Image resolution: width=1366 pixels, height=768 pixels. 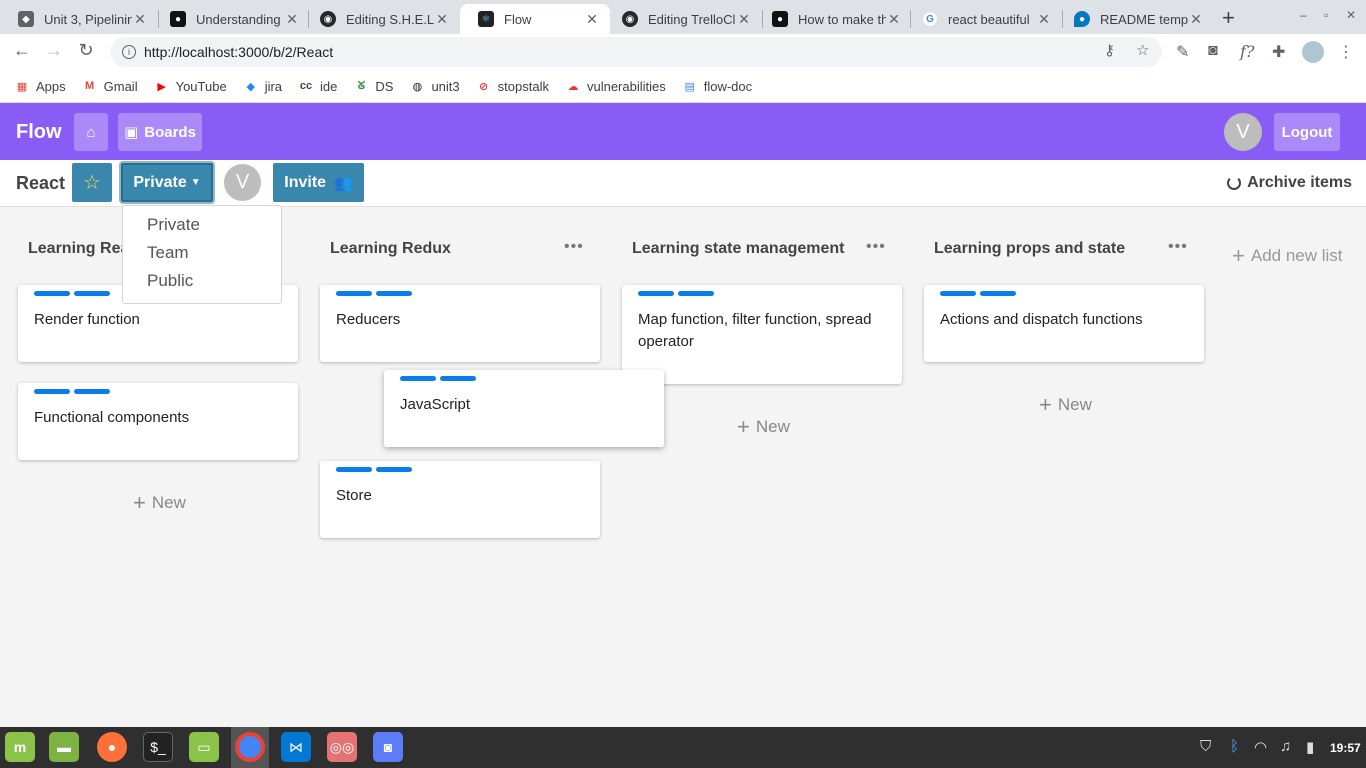 I want to click on browser-tab: ◉ Editing TrelloCl ✕, so click(x=683, y=19).